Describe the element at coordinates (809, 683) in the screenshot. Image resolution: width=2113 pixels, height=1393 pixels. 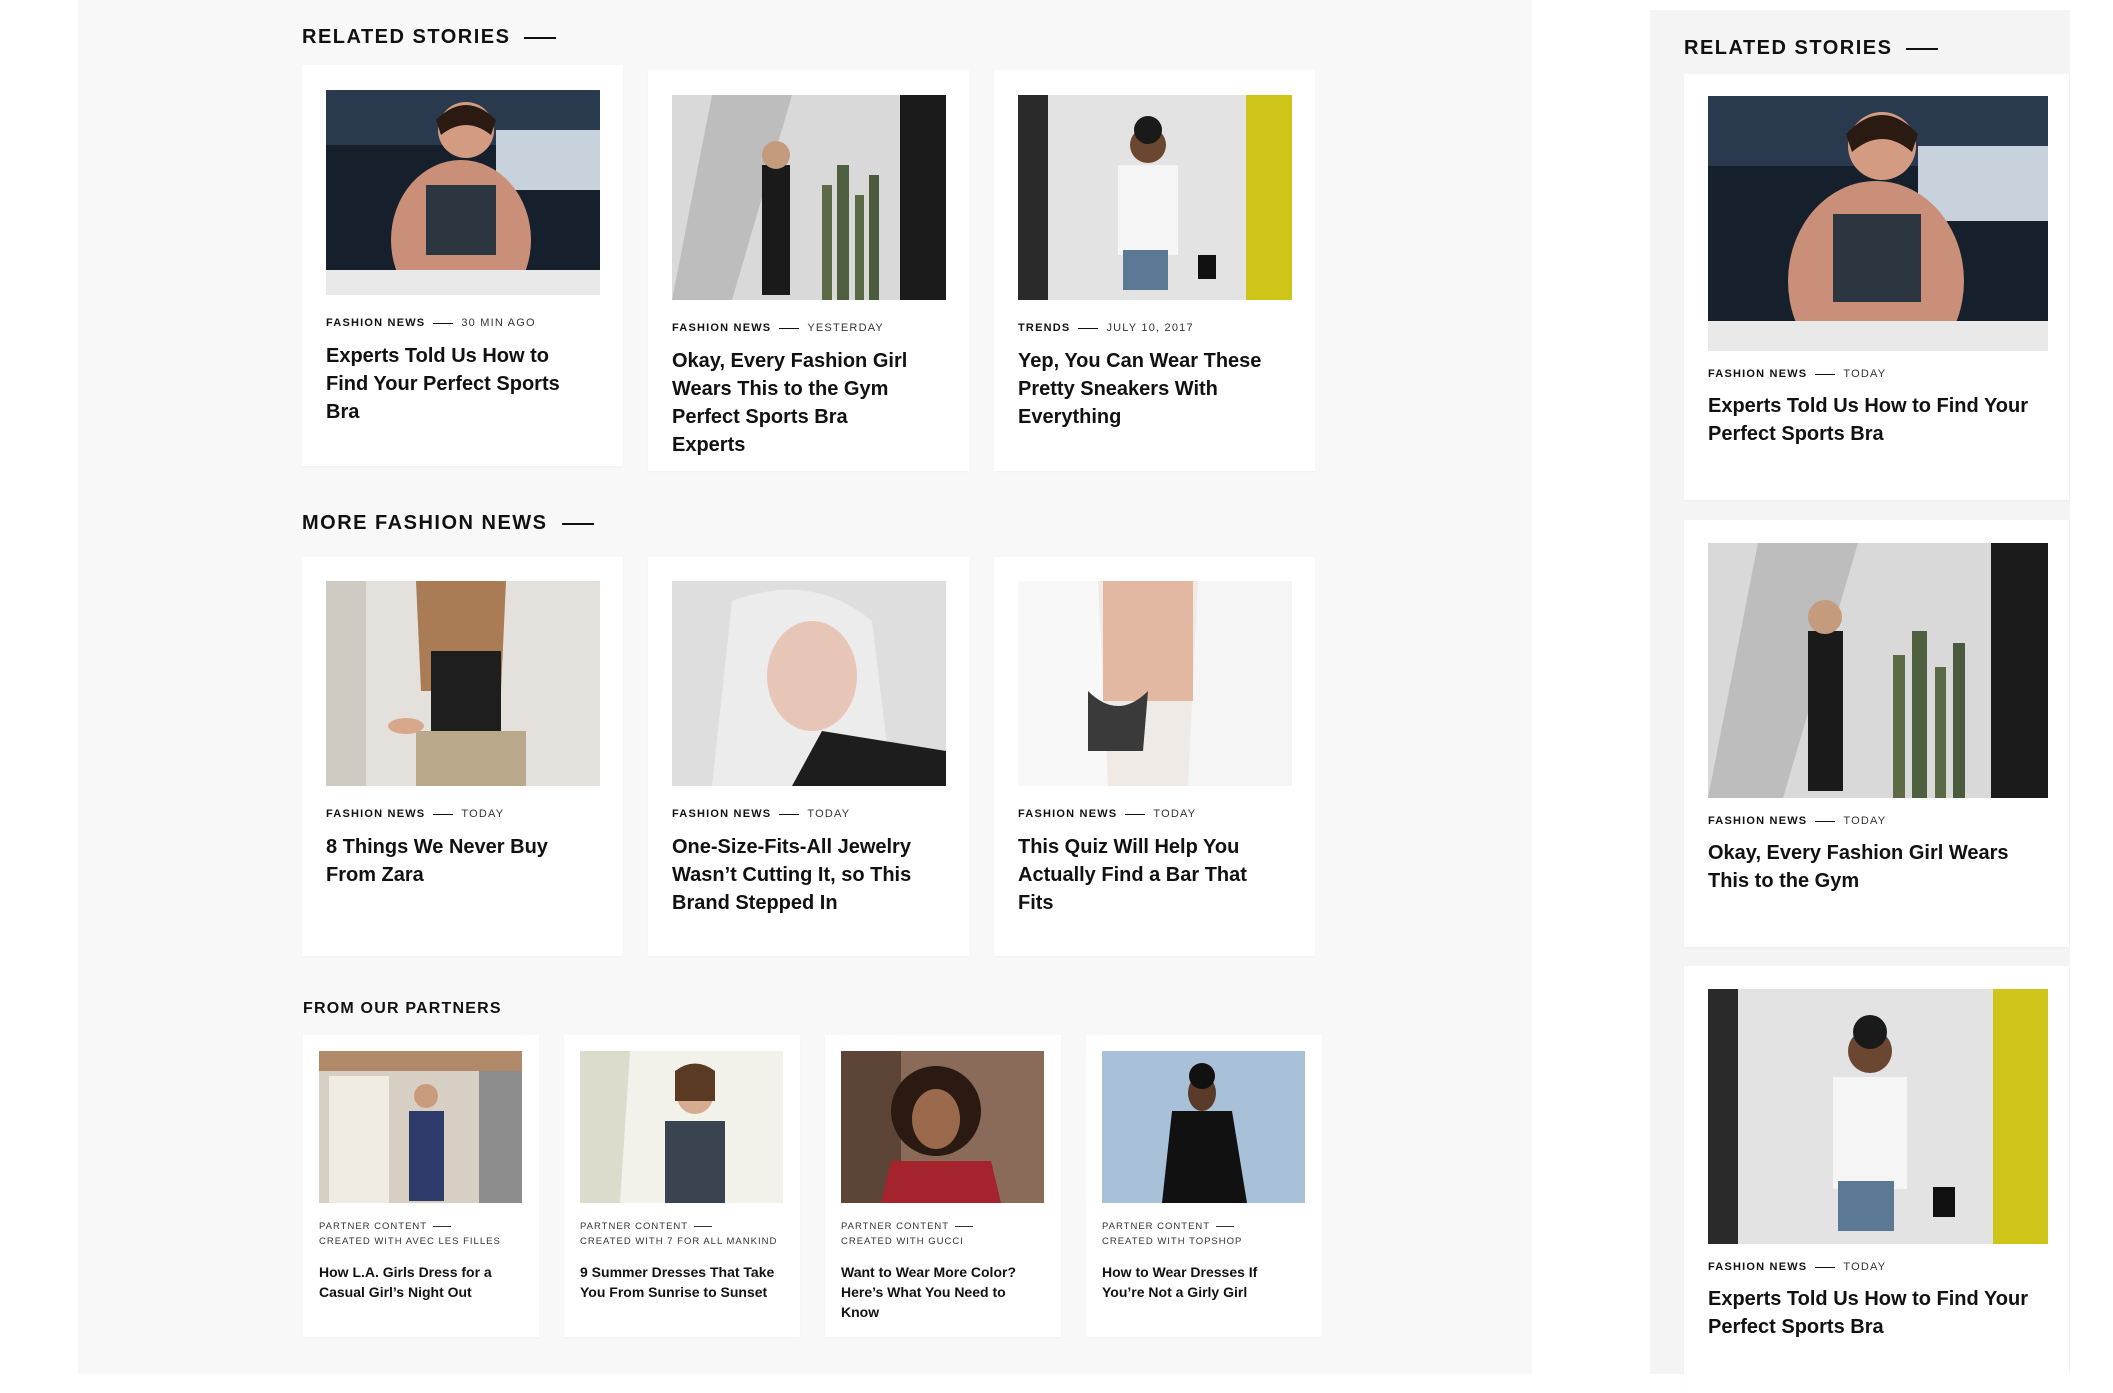
I see `blonde-portrait-photo` at that location.